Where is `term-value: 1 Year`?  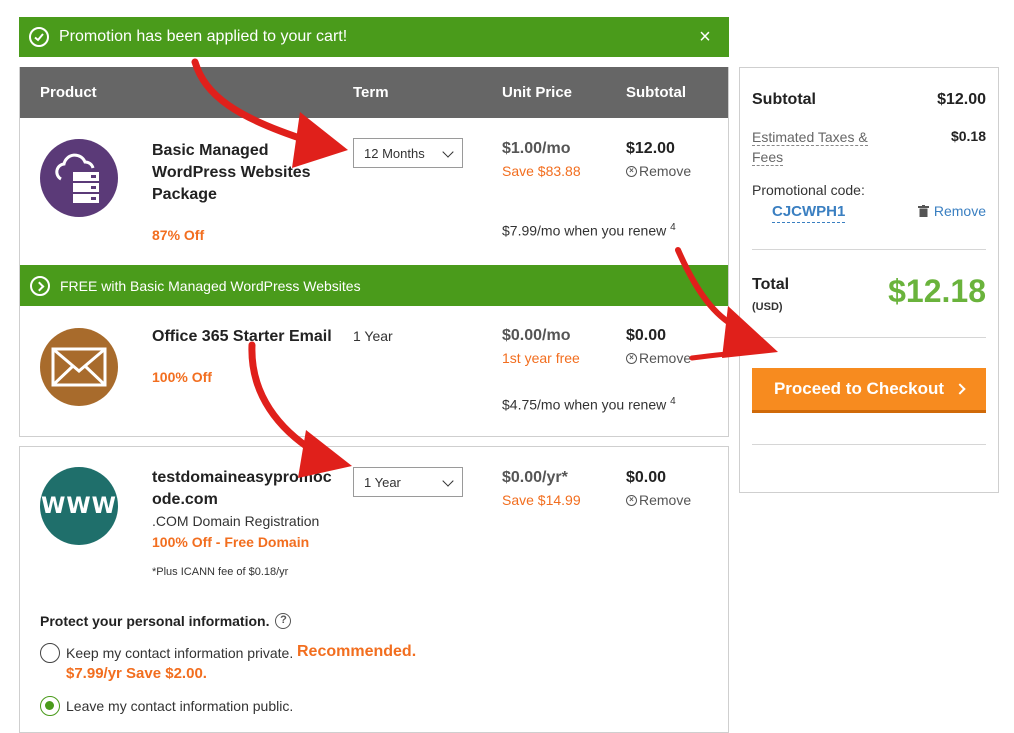
term-value: 1 Year is located at coordinates (373, 336).